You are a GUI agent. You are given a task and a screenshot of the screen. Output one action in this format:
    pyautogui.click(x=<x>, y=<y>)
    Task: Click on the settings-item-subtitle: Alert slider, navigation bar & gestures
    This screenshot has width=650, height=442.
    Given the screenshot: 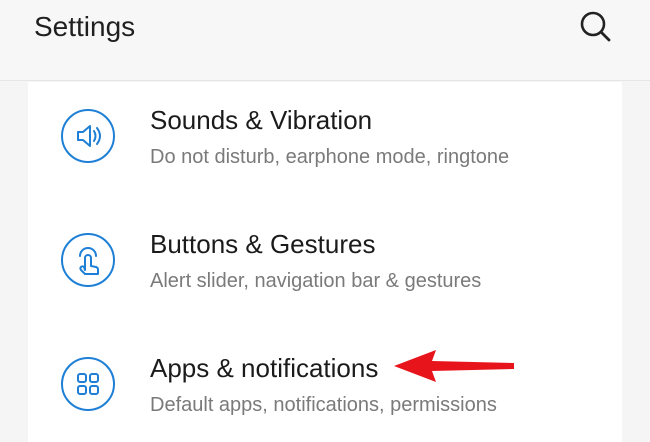 What is the action you would take?
    pyautogui.click(x=316, y=281)
    